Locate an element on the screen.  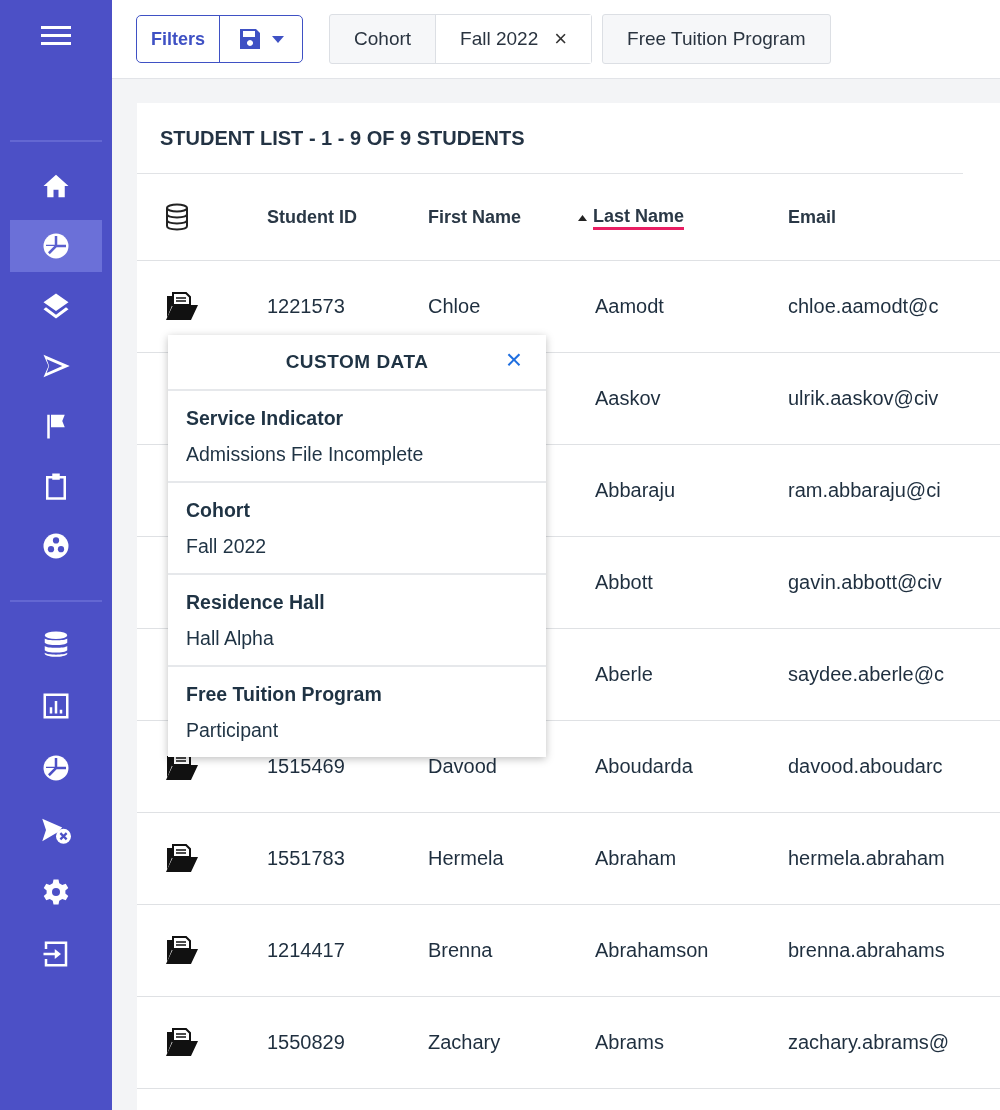
save-icon is located at coordinates (250, 39).